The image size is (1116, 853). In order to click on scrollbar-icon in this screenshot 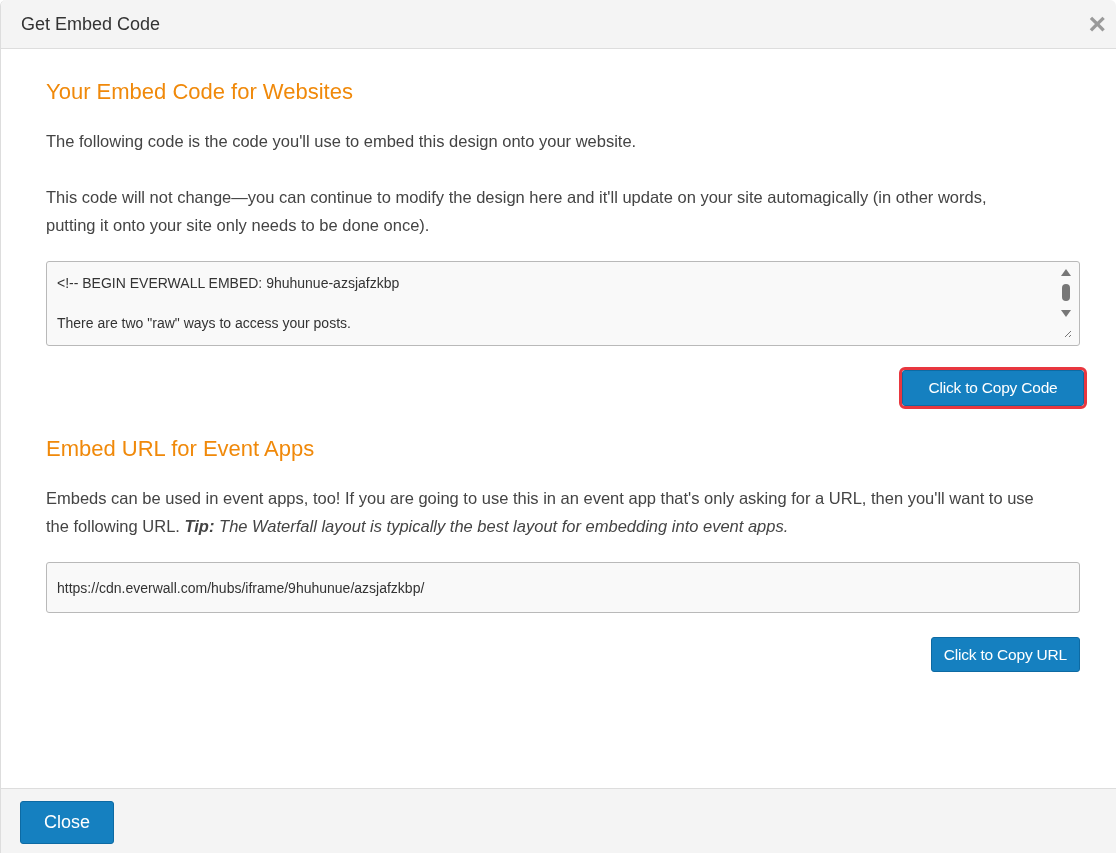, I will do `click(1066, 303)`.